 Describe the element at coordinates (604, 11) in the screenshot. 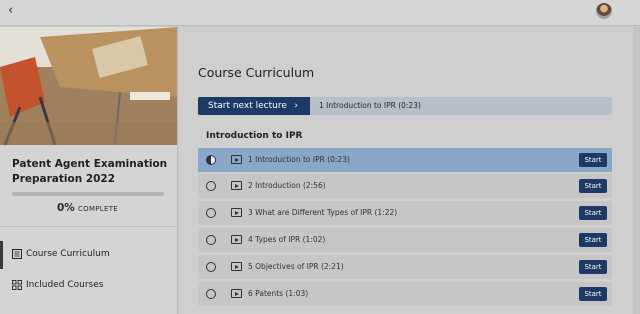

I see `user-avatar` at that location.